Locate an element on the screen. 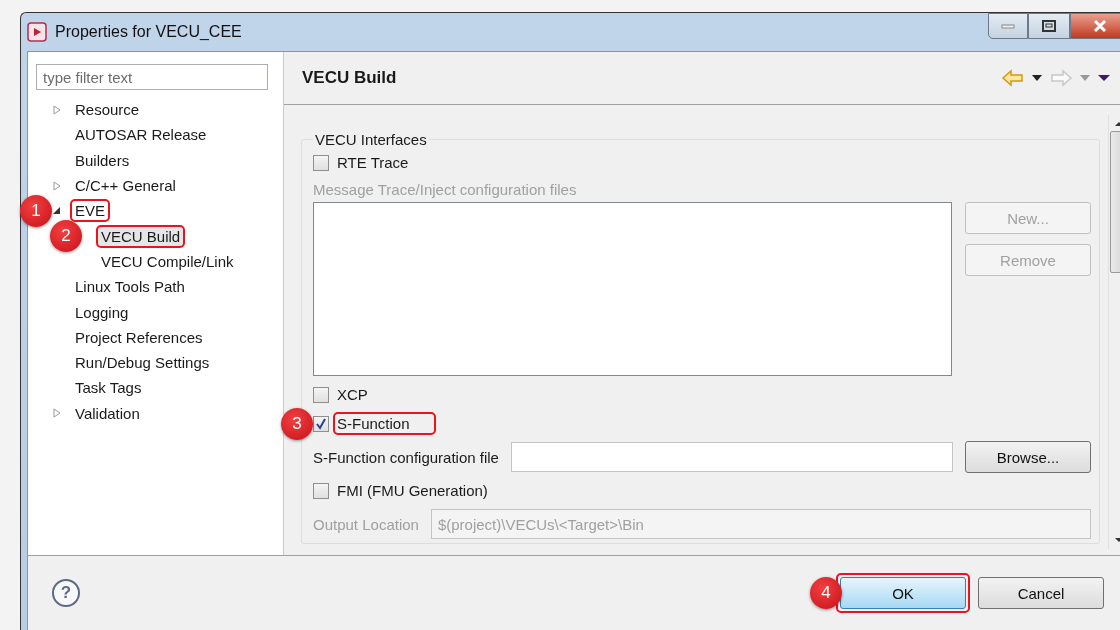 The image size is (1120, 630). tree-item: EVE is located at coordinates (90, 211).